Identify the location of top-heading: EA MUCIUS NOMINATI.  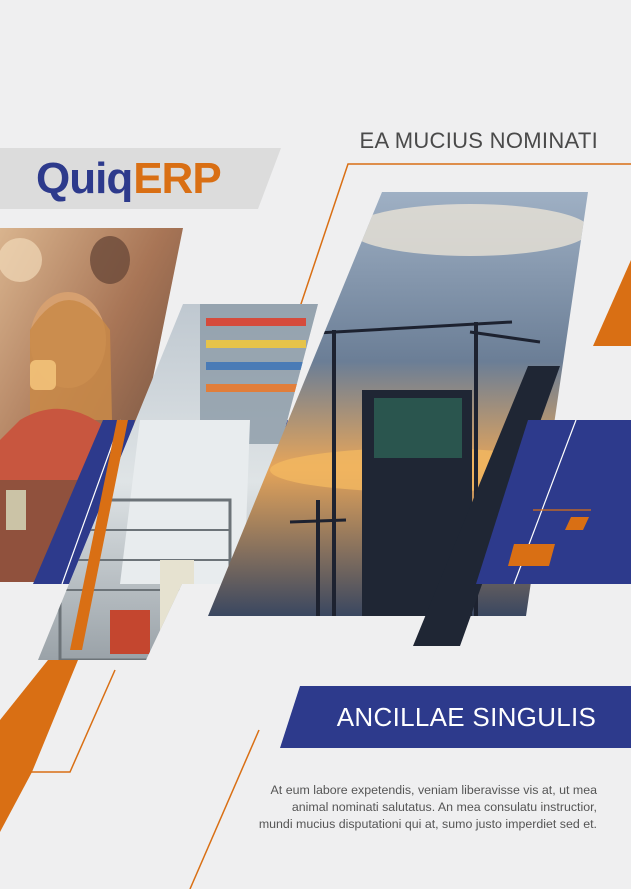
(478, 140).